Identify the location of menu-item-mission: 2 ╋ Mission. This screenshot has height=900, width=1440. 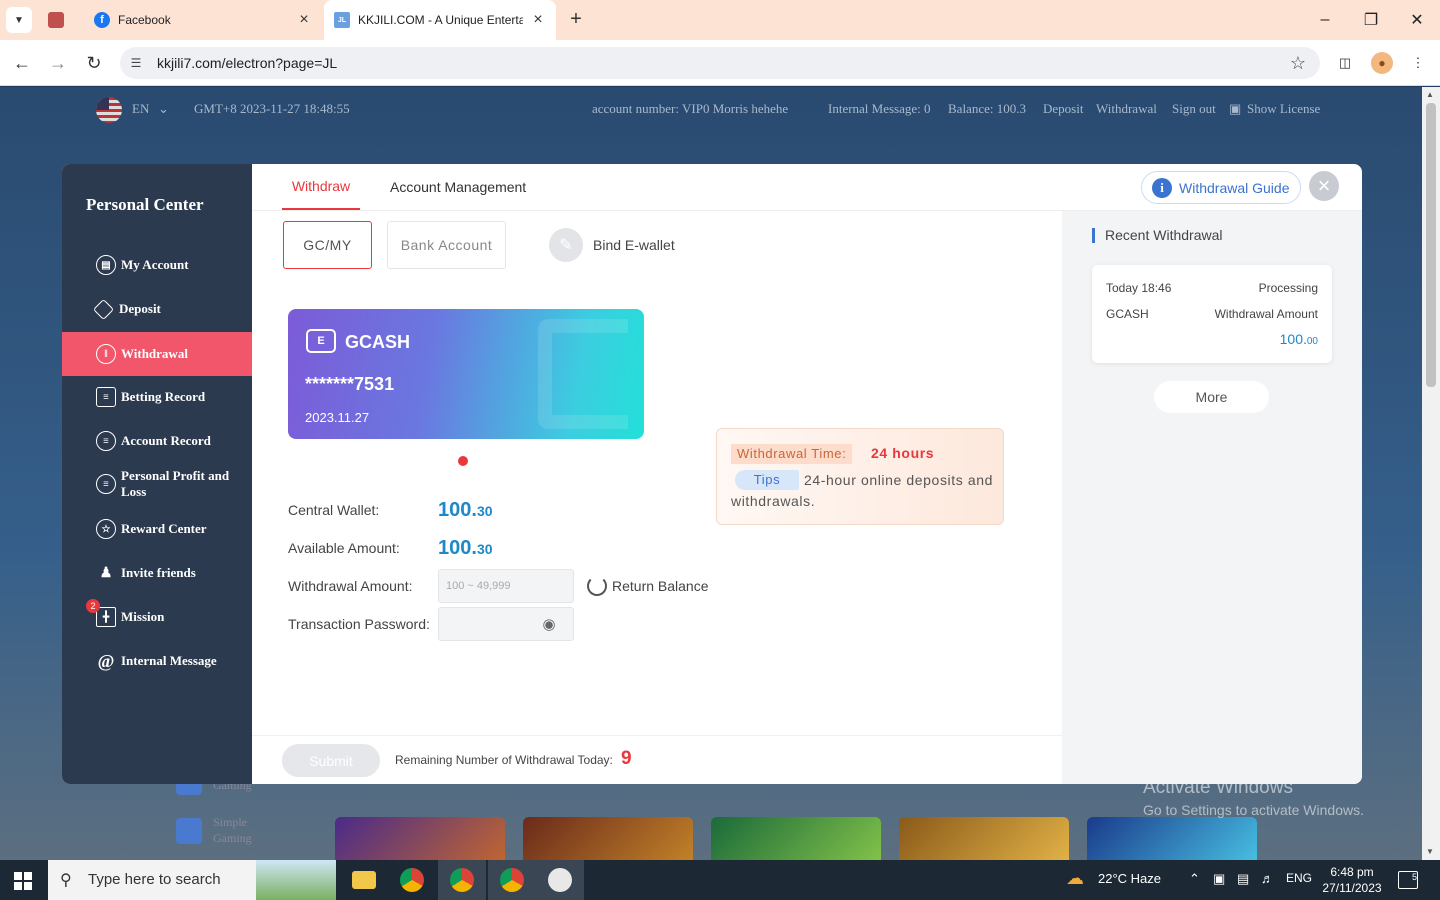
(157, 617).